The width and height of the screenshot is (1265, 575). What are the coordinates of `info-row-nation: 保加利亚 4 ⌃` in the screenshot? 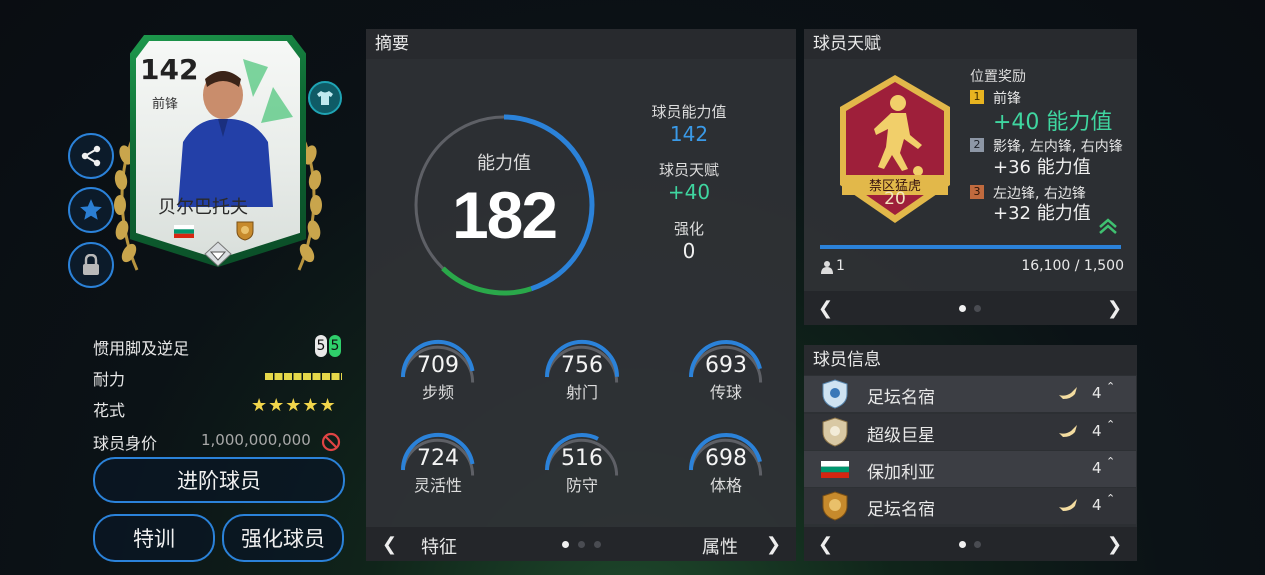 It's located at (970, 469).